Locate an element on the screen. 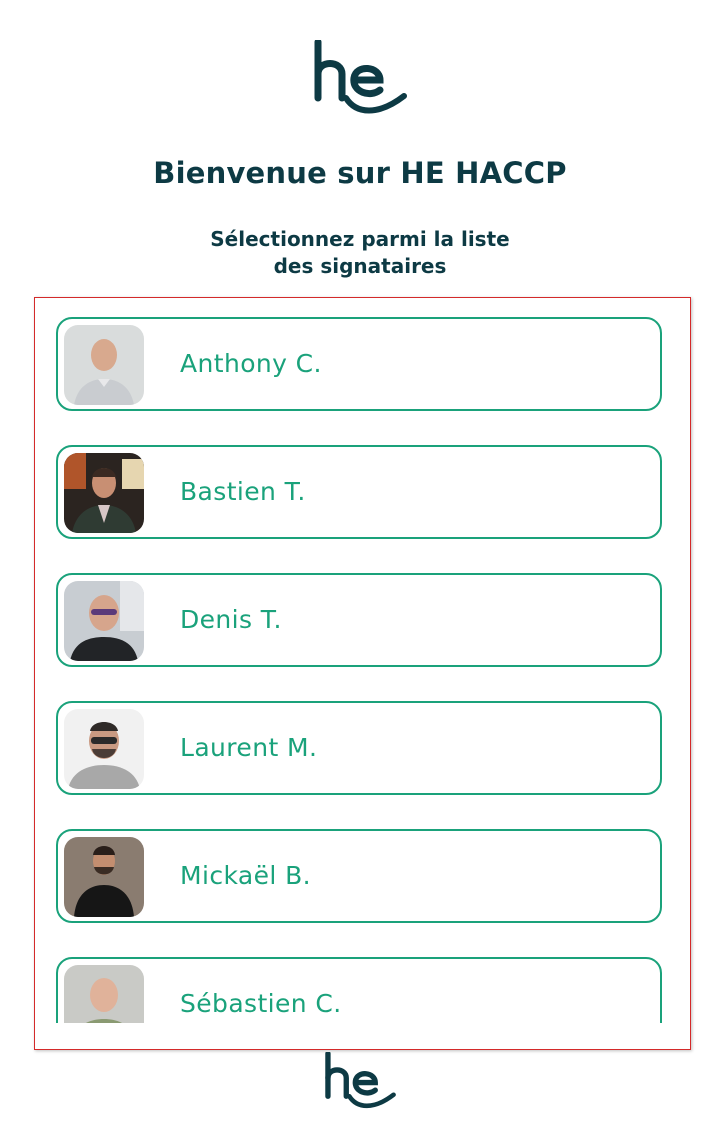 Image resolution: width=720 pixels, height=1128 pixels. page-title: Bienvenue sur HE HACCP is located at coordinates (360, 173).